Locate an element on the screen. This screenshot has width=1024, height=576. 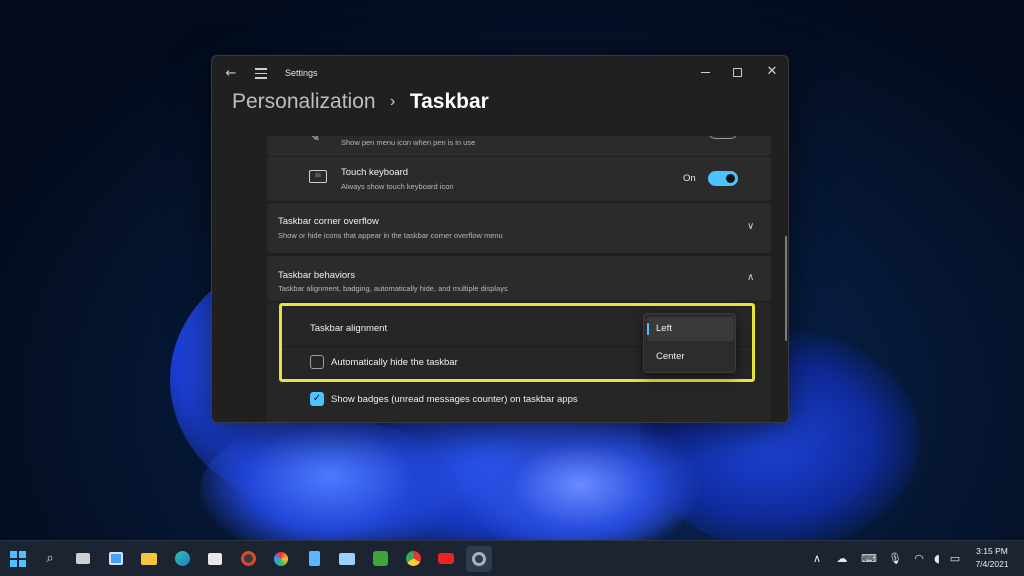
breadcrumb: Personalization › Taskbar is located at coordinates (360, 105).